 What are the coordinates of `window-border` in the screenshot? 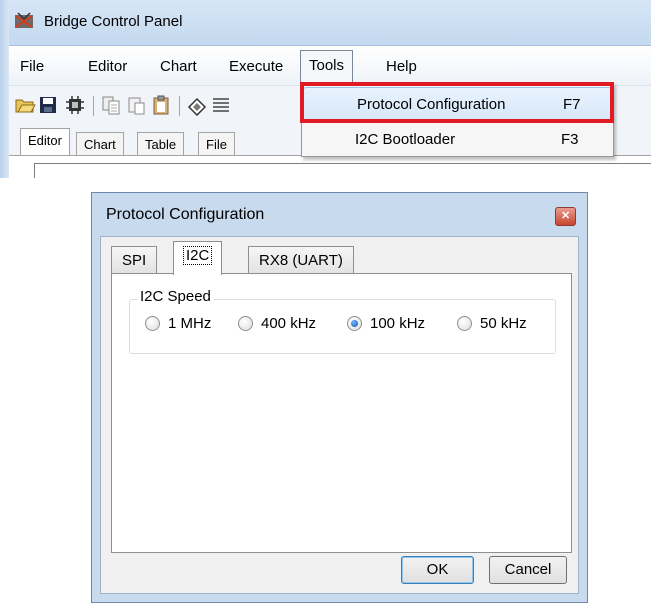 It's located at (4, 89).